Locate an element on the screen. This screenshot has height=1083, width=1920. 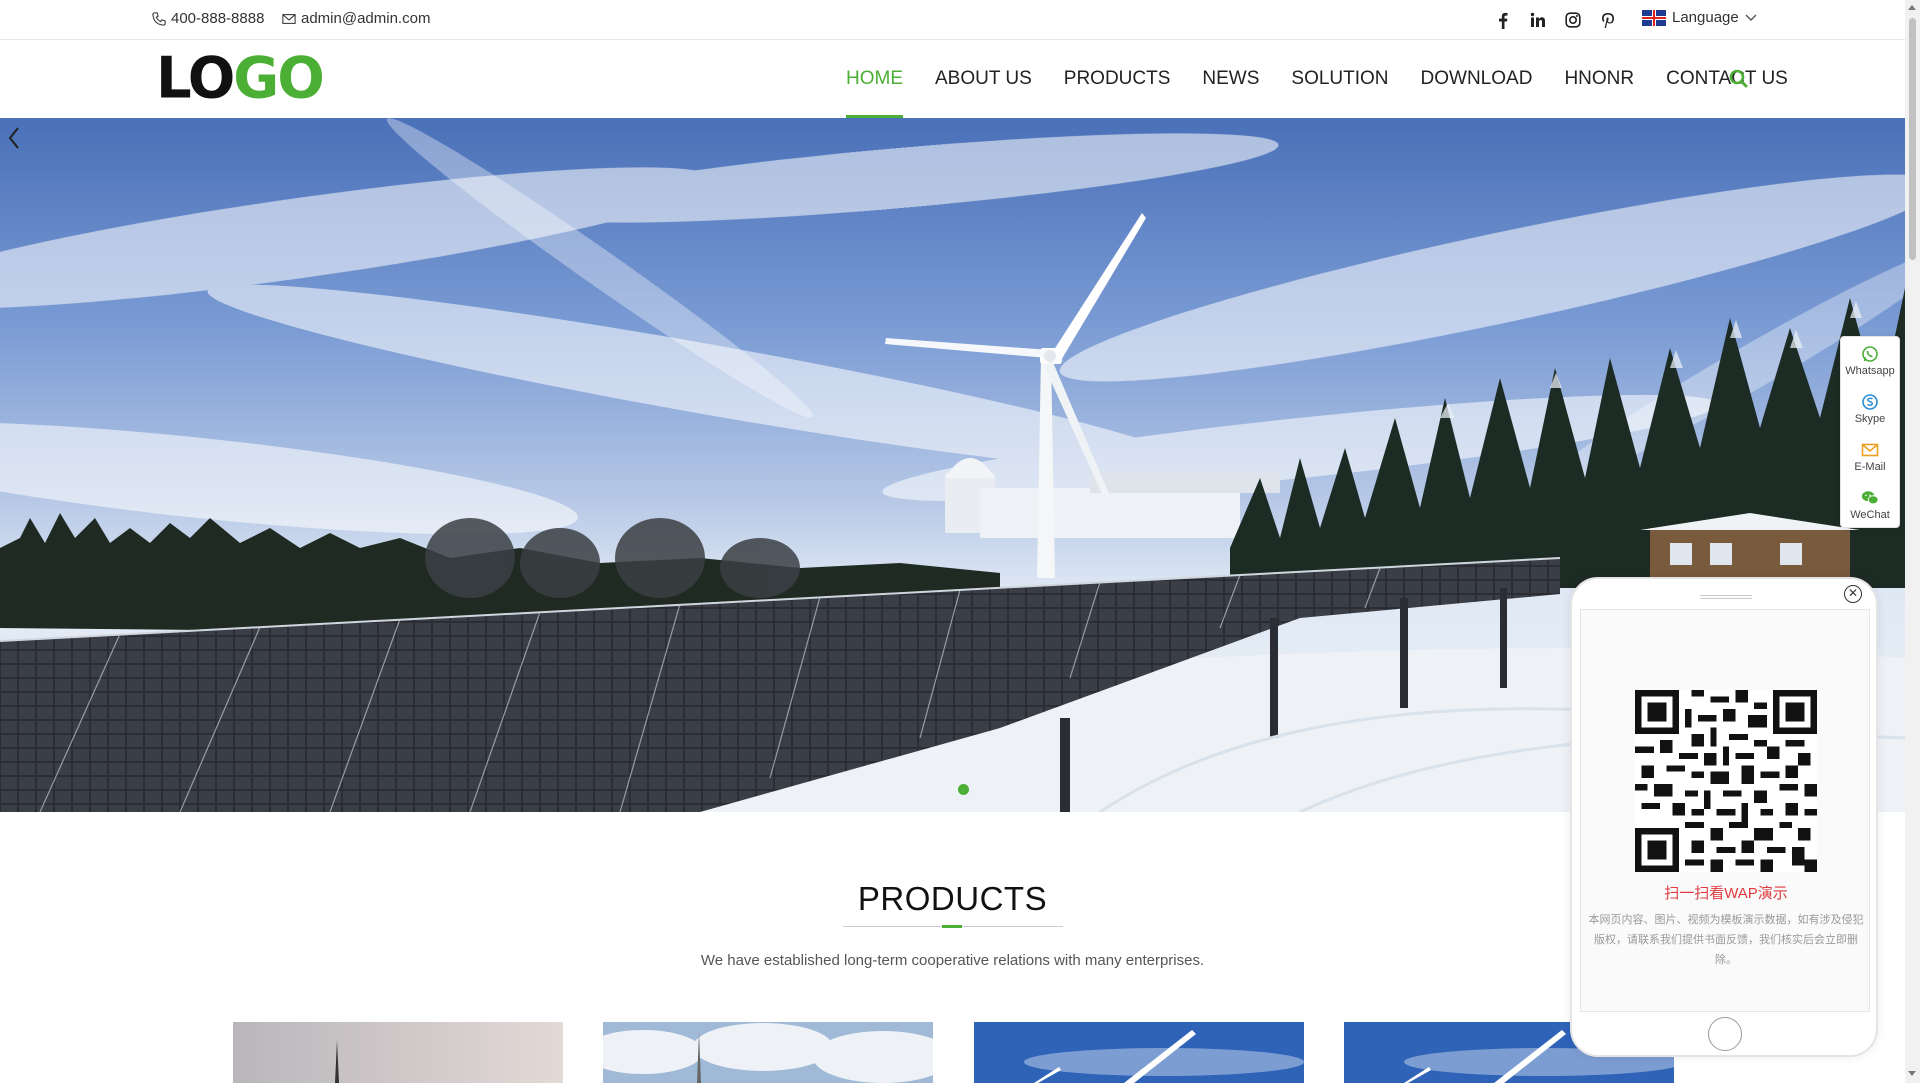
side-email: E-Mail is located at coordinates (1870, 457).